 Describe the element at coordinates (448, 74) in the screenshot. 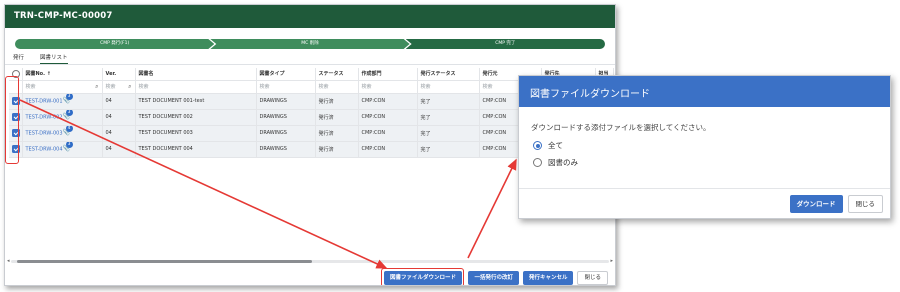

I see `col-issue-status: 発行ステータス` at that location.